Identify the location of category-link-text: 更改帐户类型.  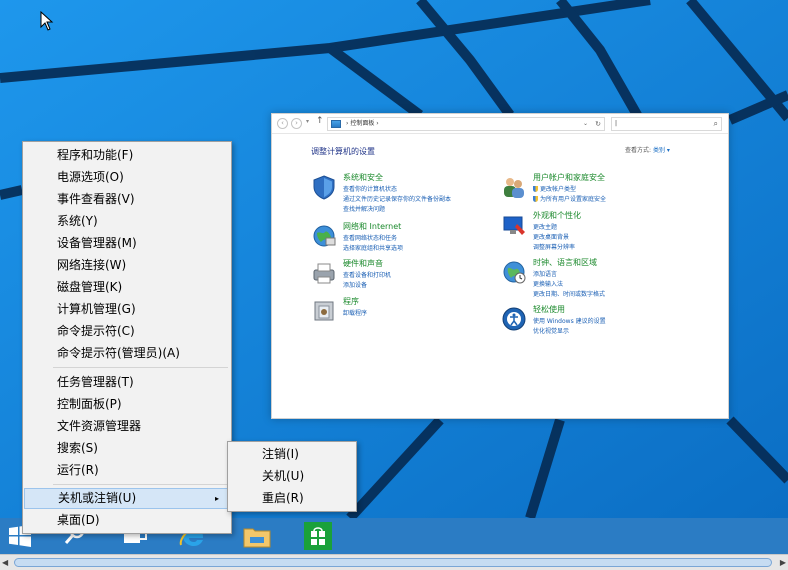
(558, 189).